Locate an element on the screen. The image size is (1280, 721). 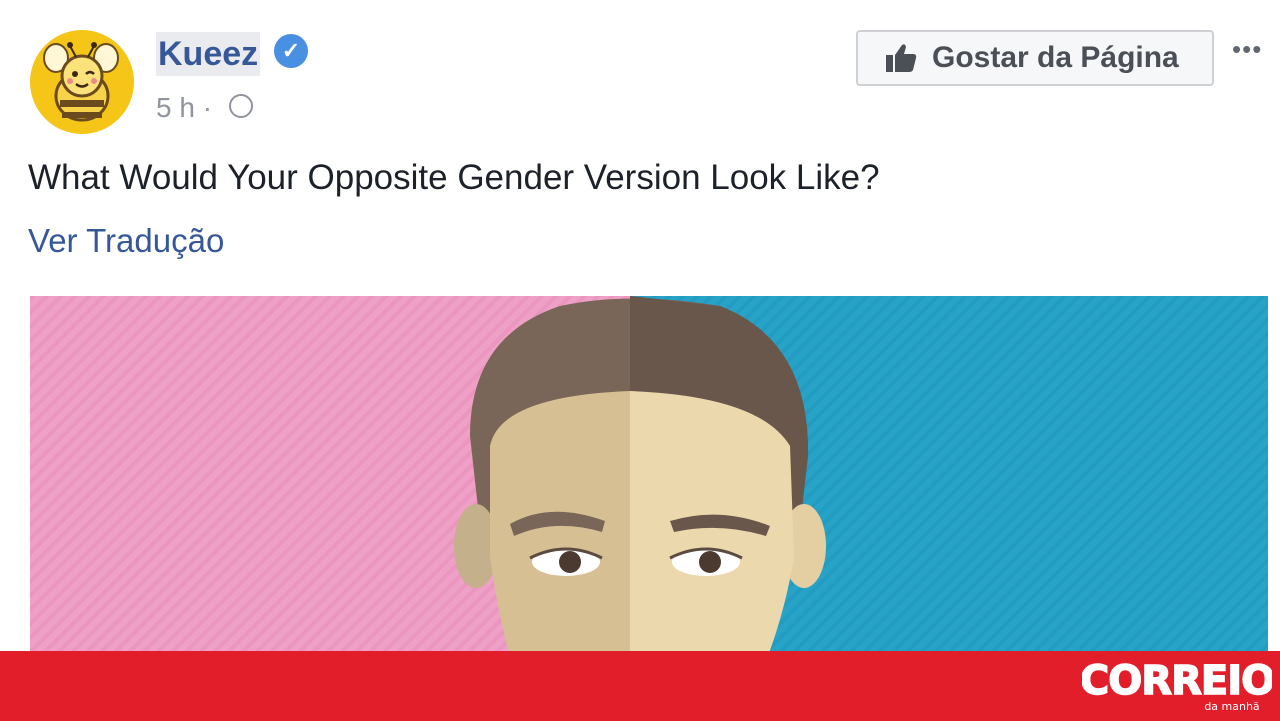
like-page-label: Gostar da Página is located at coordinates (1055, 57).